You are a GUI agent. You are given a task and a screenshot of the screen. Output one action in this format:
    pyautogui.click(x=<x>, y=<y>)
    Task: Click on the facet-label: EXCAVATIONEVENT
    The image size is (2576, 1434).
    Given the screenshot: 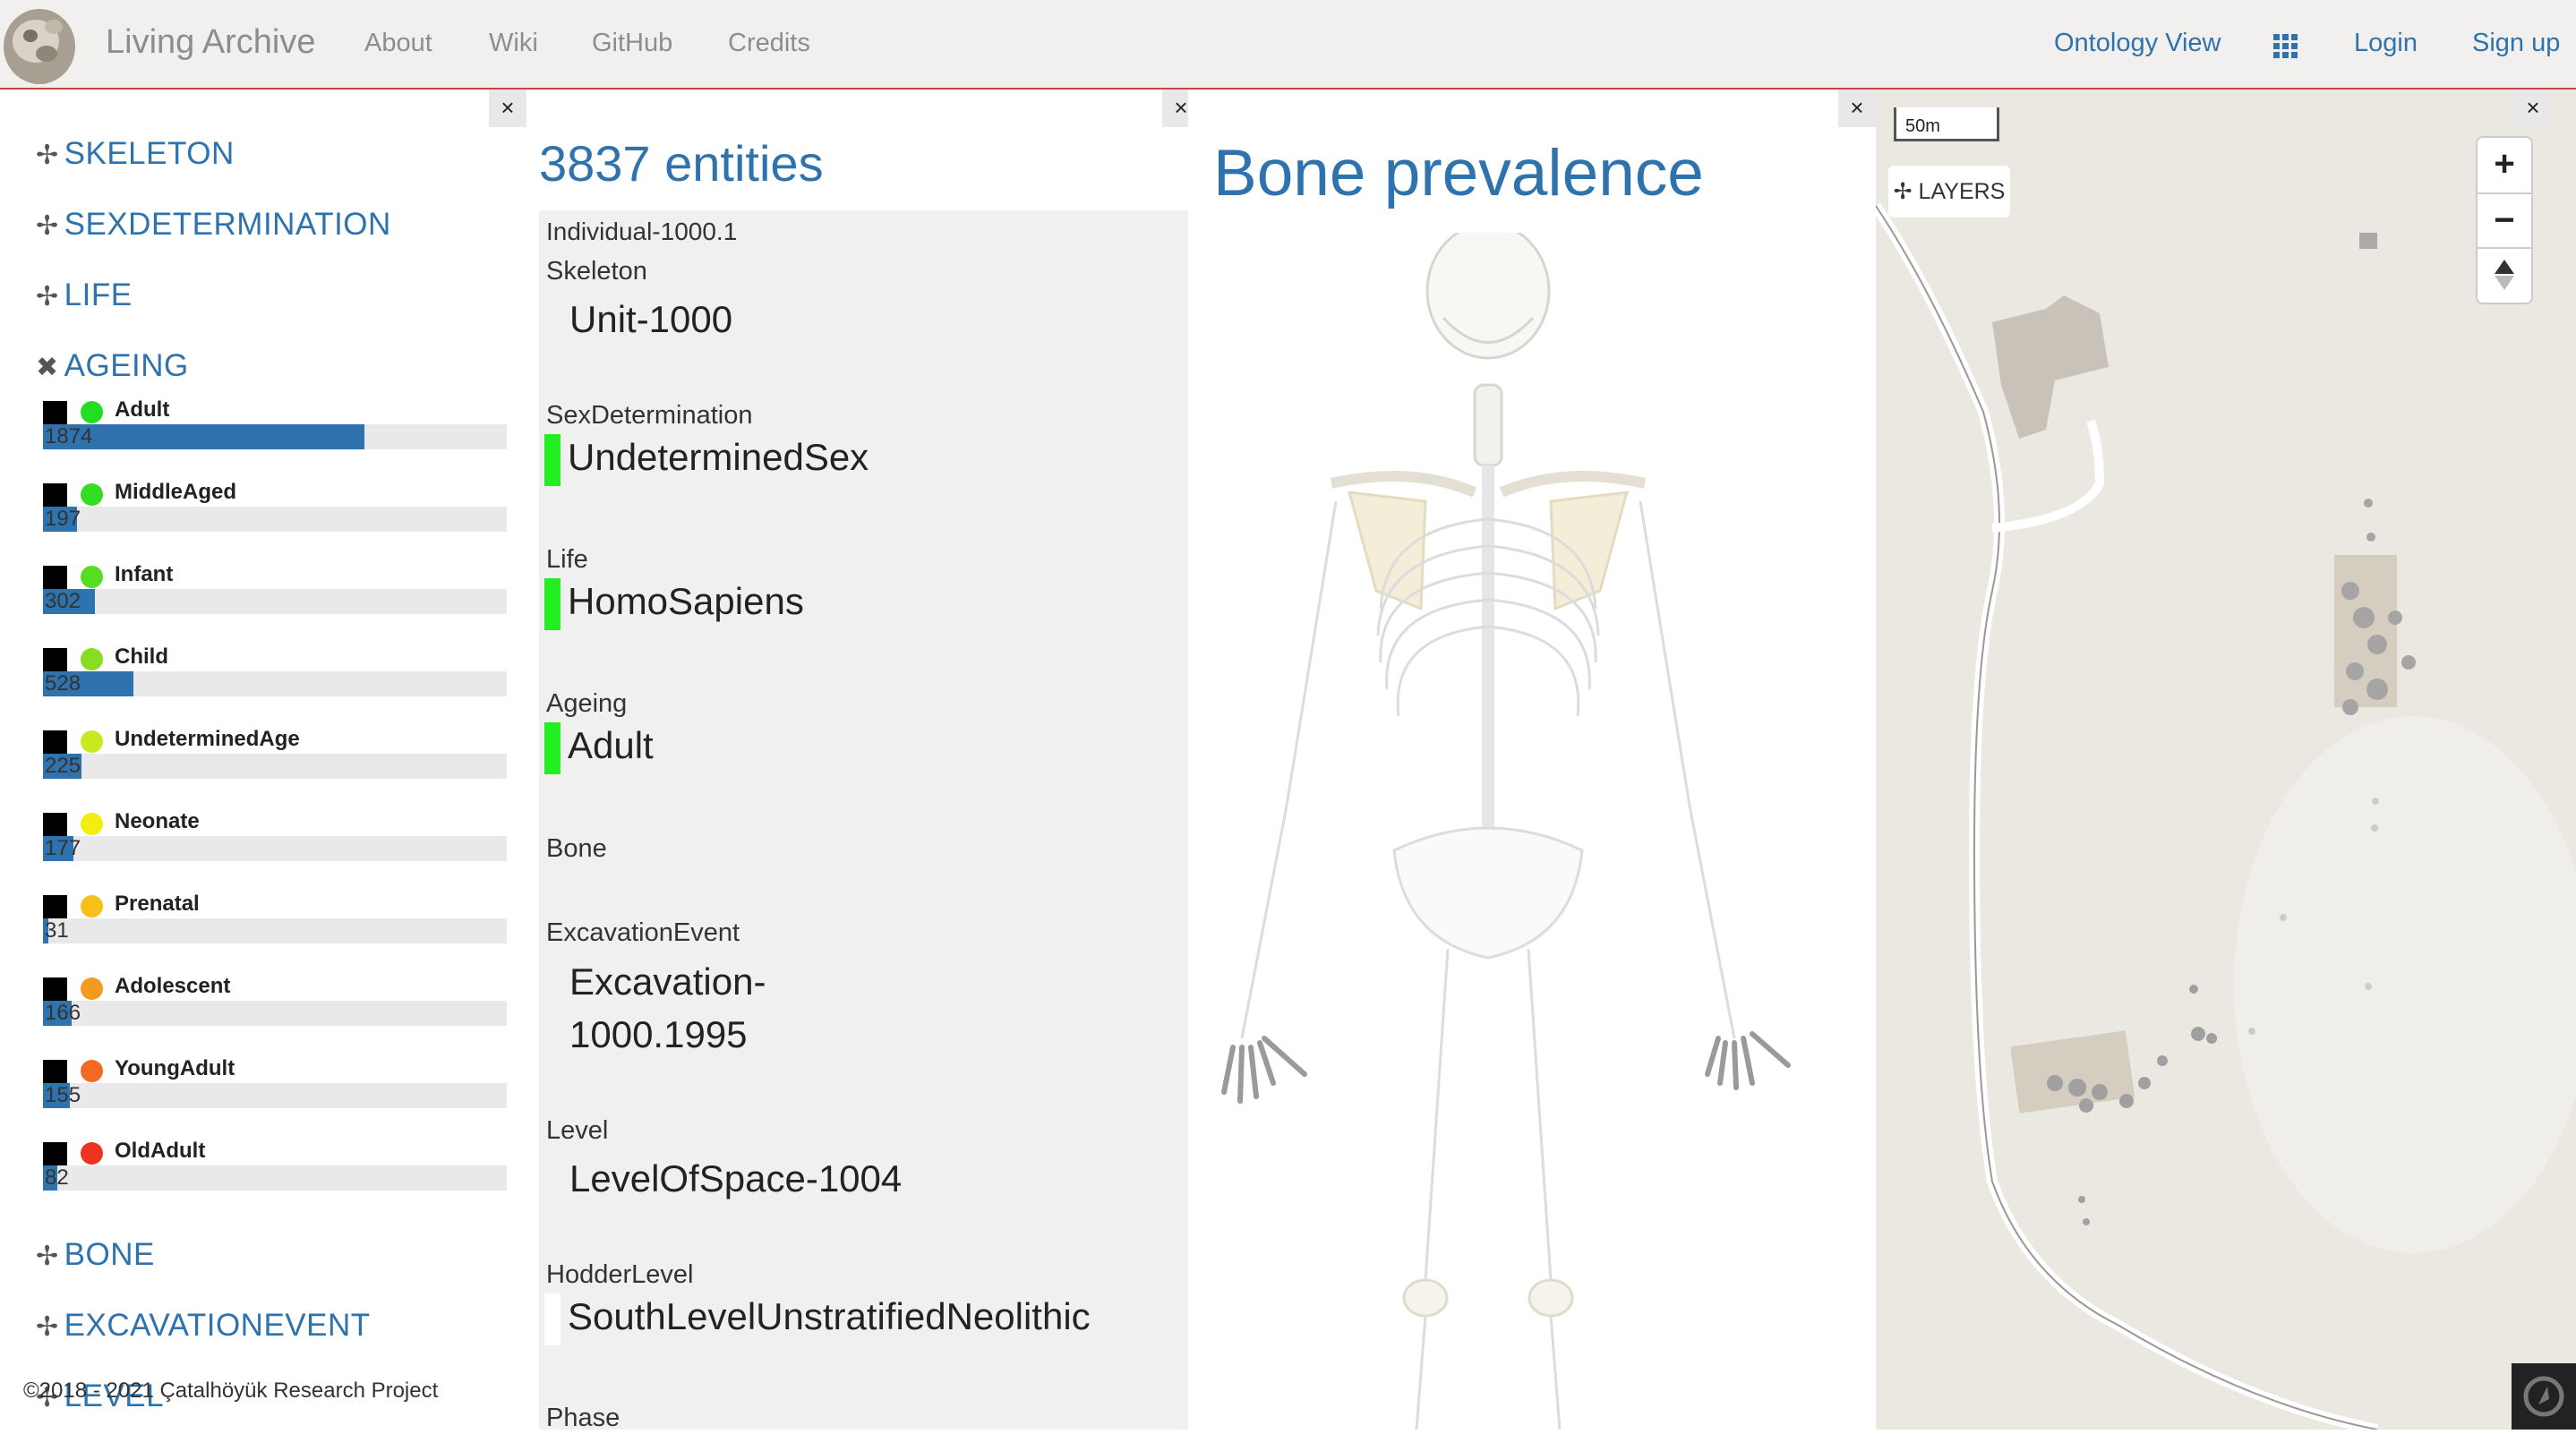 What is the action you would take?
    pyautogui.click(x=218, y=1325)
    